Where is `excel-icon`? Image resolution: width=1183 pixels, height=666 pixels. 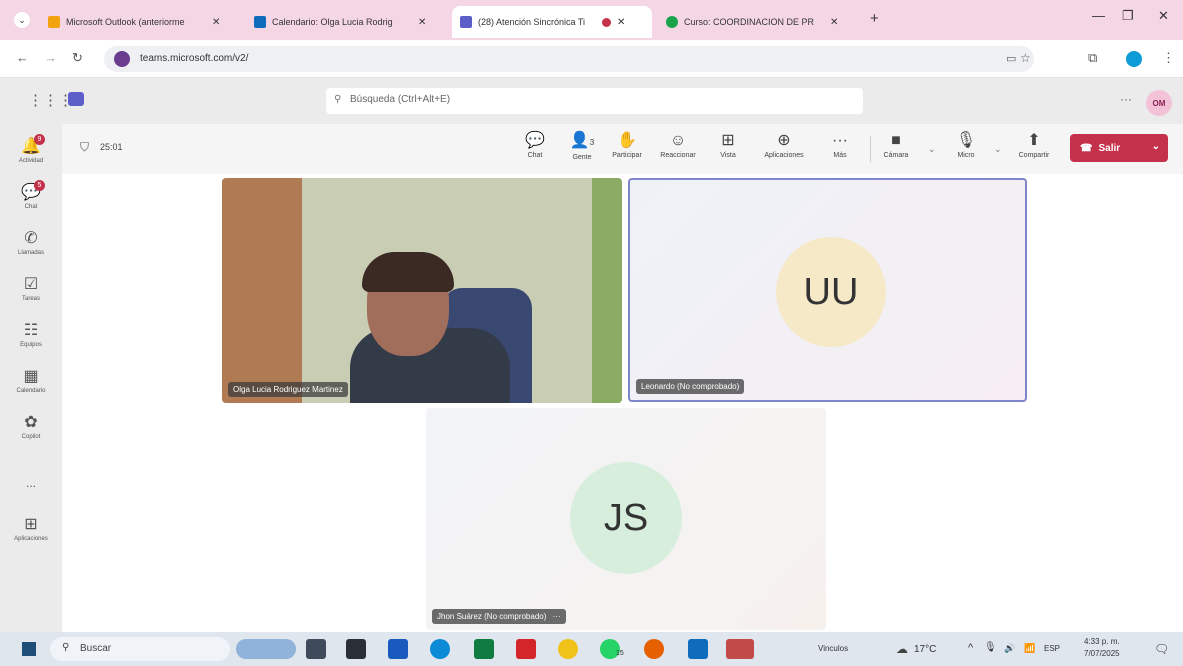 excel-icon is located at coordinates (484, 649).